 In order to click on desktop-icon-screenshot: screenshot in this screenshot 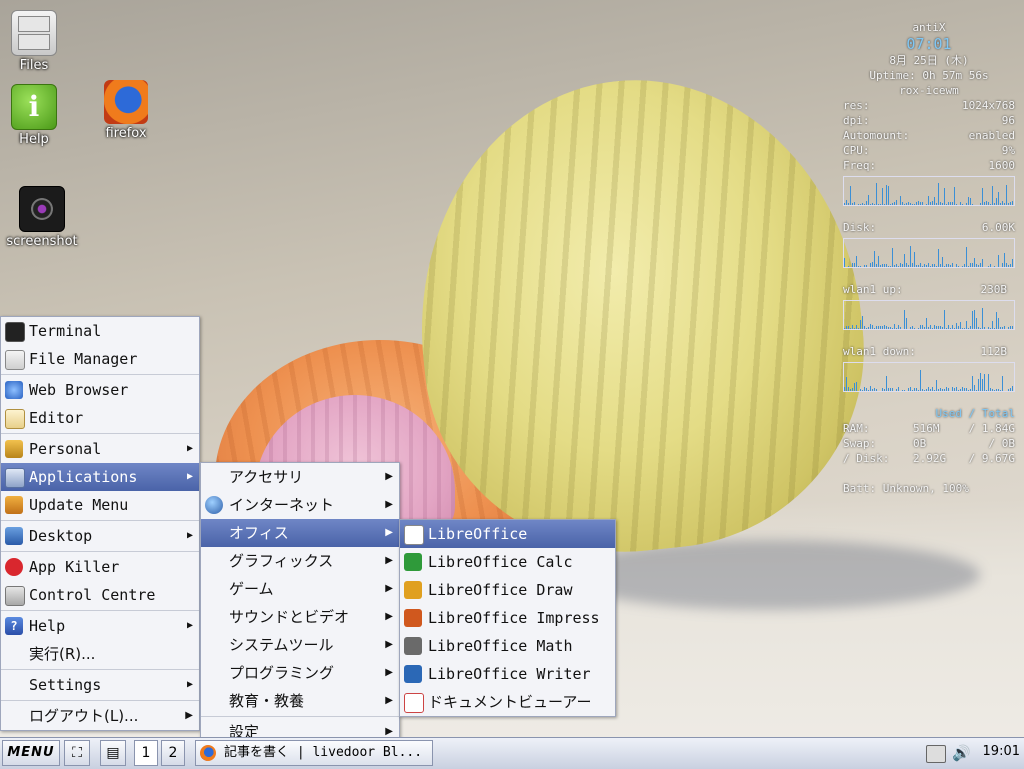, I will do `click(42, 217)`.